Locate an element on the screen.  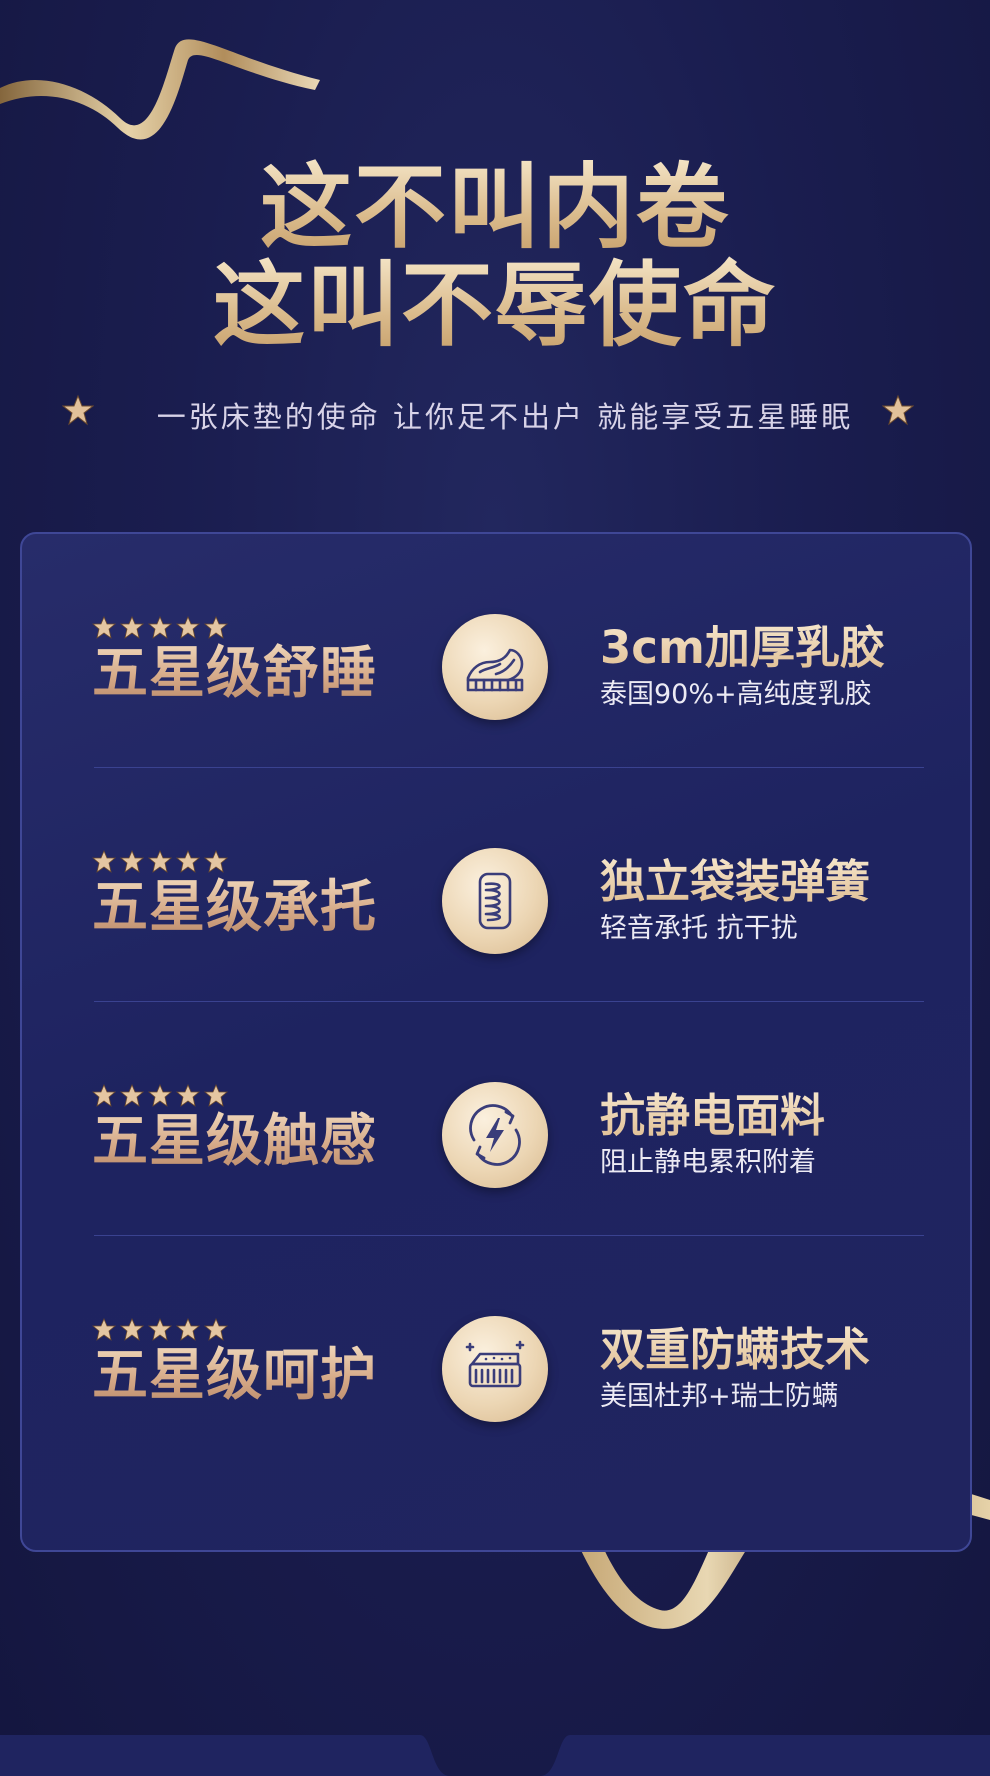
pocket-spring-icon is located at coordinates (495, 901).